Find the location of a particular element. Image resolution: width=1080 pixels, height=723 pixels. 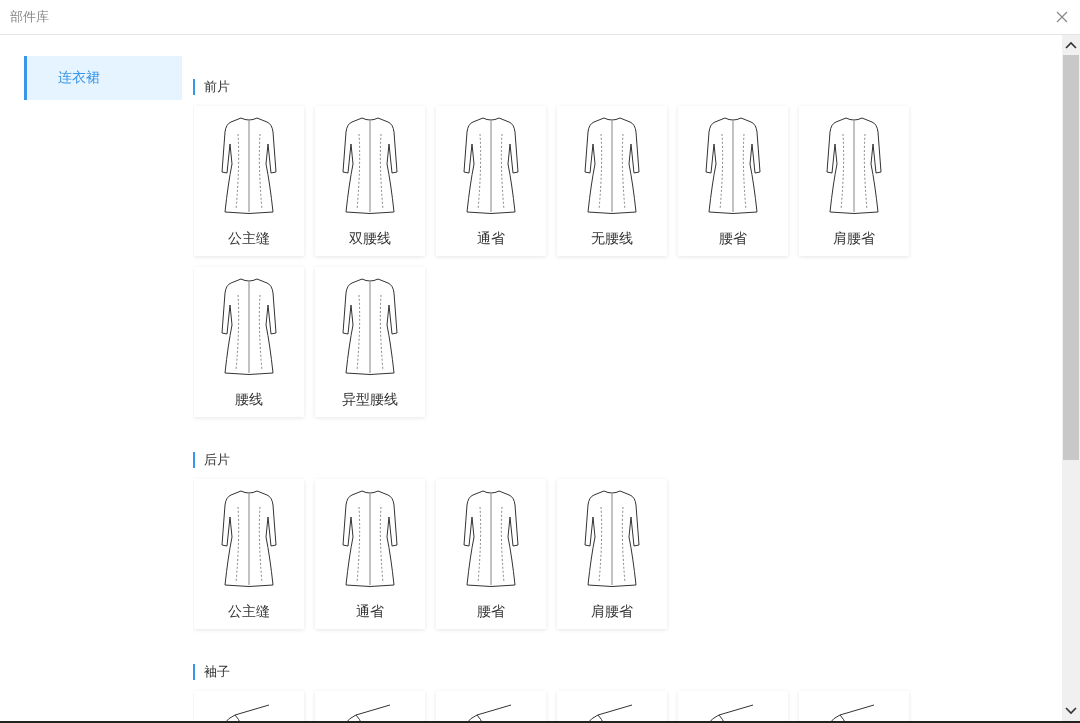

part-label: 腰线 is located at coordinates (249, 400).